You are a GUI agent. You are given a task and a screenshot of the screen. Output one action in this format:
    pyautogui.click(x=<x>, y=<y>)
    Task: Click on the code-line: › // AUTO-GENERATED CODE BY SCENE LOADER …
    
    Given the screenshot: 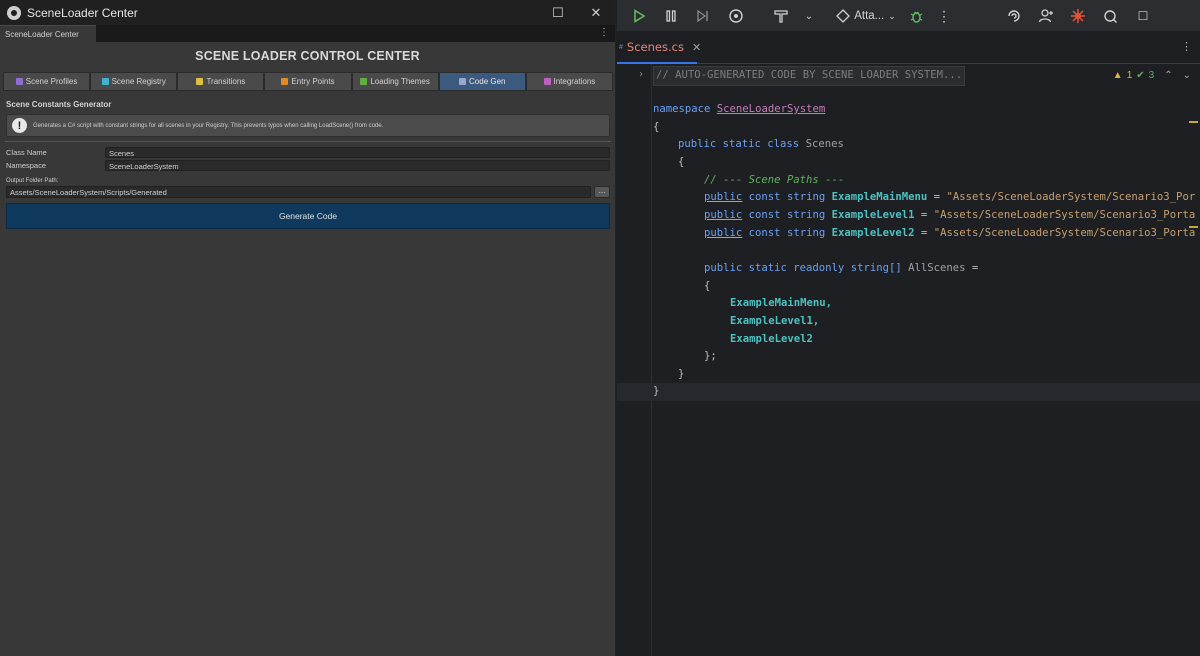 What is the action you would take?
    pyautogui.click(x=908, y=76)
    